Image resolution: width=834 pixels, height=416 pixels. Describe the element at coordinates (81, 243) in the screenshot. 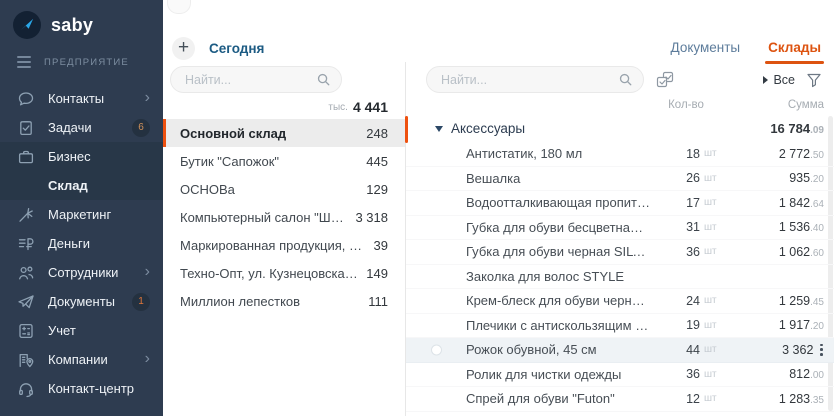

I see `sidebar-item-money: Деньги` at that location.